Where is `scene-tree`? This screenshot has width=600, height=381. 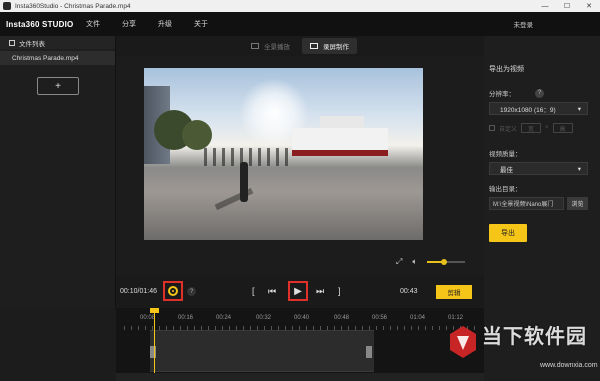
scene-tree is located at coordinates (197, 135).